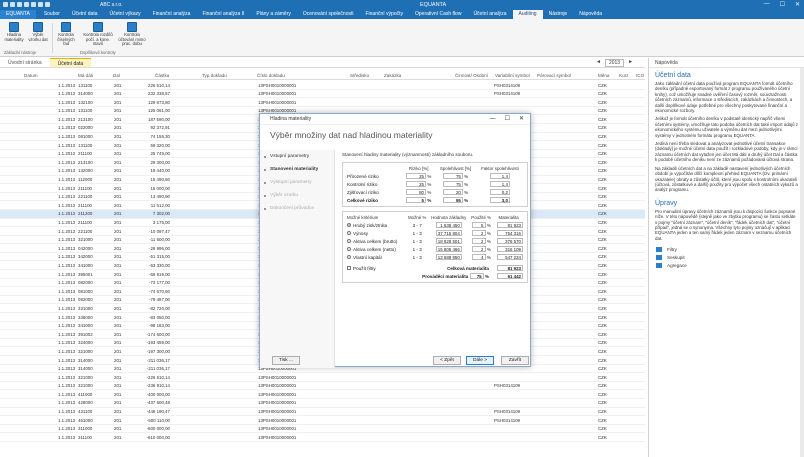 The height and width of the screenshot is (457, 804). What do you see at coordinates (14, 32) in the screenshot?
I see `materiality-button: Hladina materiality` at bounding box center [14, 32].